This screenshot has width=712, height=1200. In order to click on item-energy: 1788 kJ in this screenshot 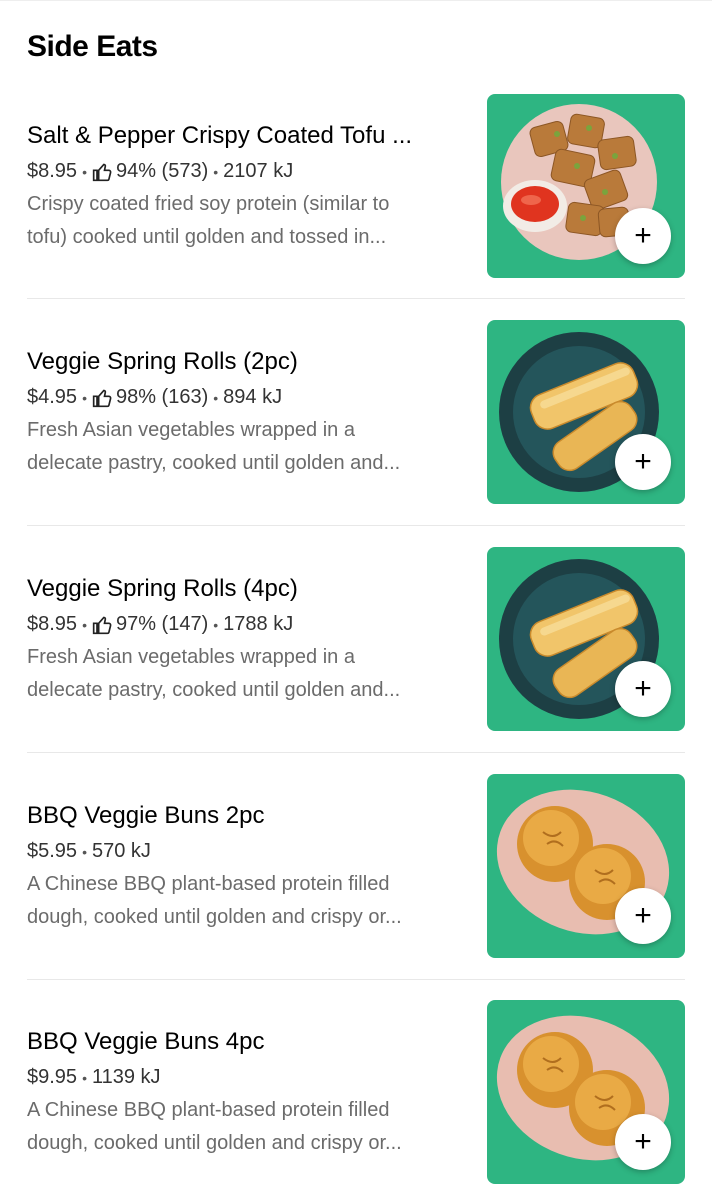, I will do `click(258, 624)`.